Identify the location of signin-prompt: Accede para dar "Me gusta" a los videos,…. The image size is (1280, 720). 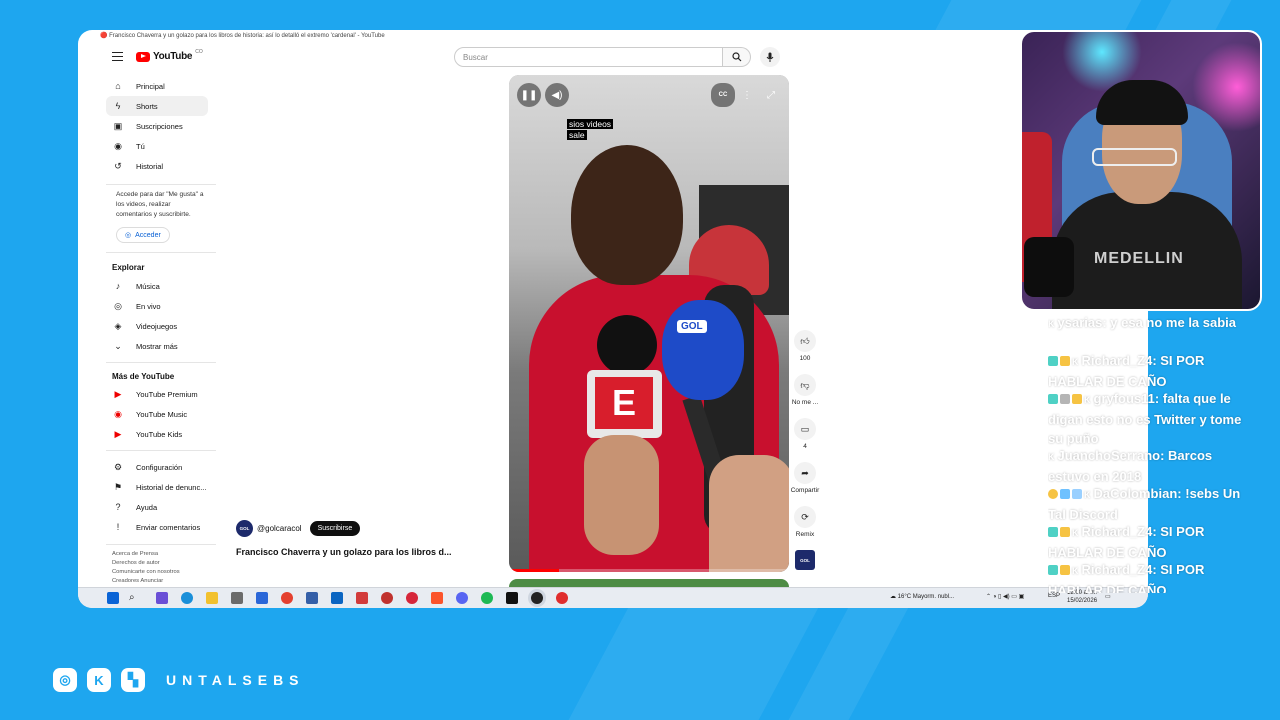
(160, 204).